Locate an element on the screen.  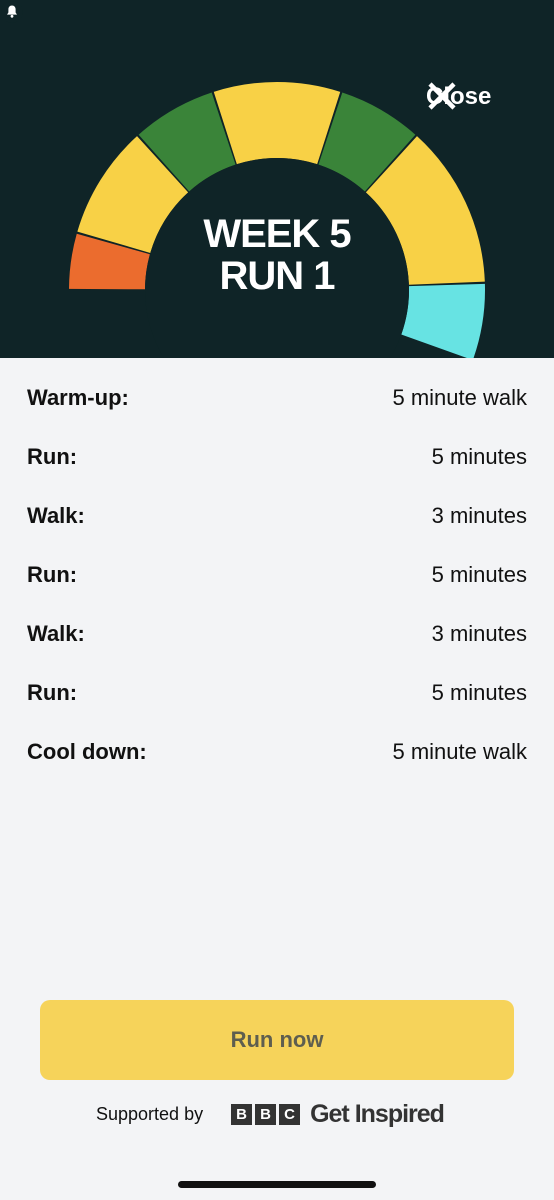
close-icon is located at coordinates (442, 96).